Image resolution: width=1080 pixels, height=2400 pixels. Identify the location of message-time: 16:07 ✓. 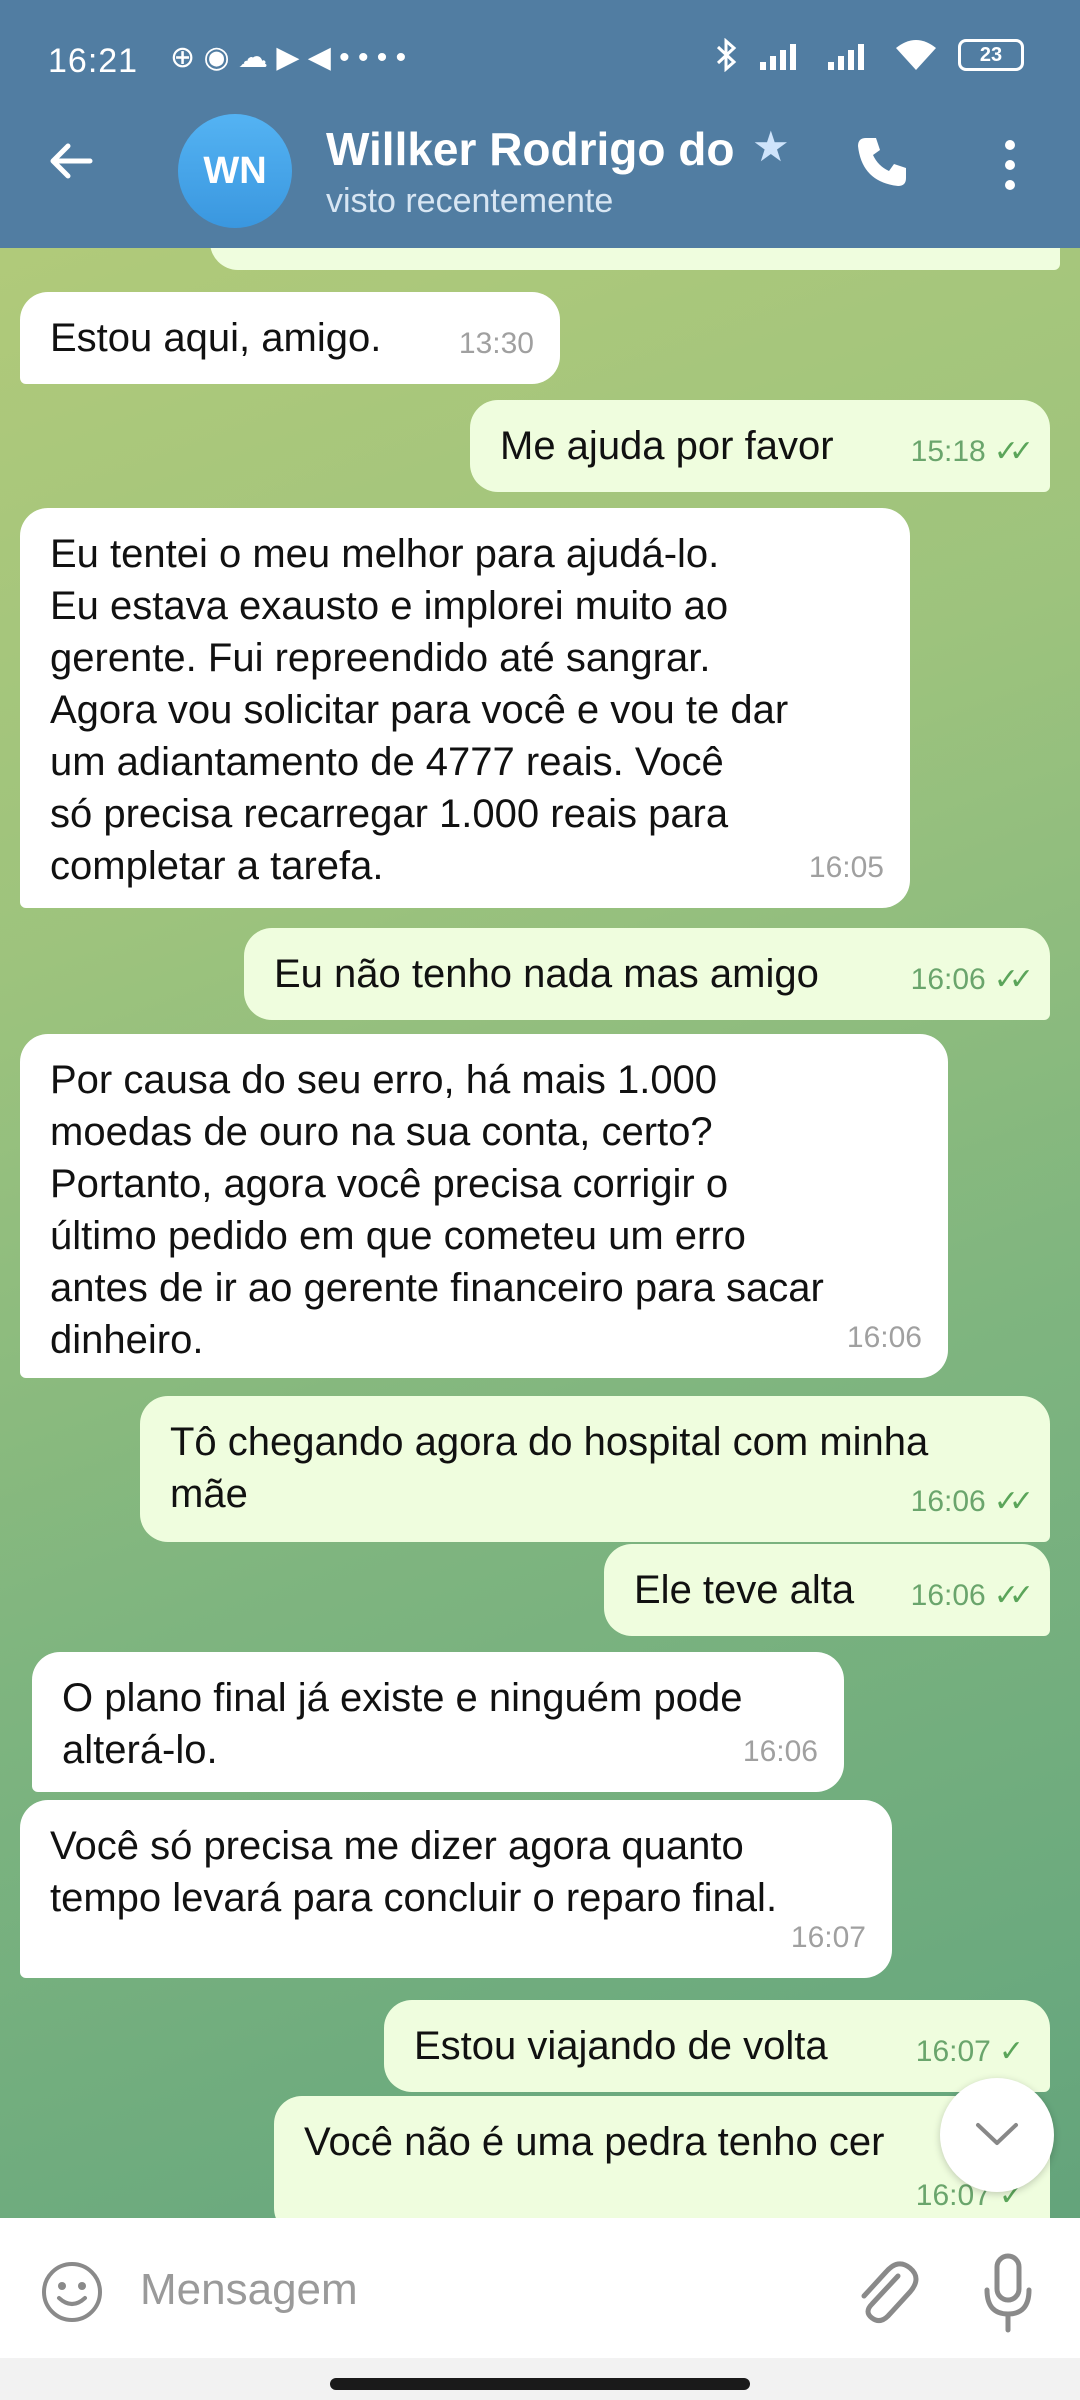
(970, 2052).